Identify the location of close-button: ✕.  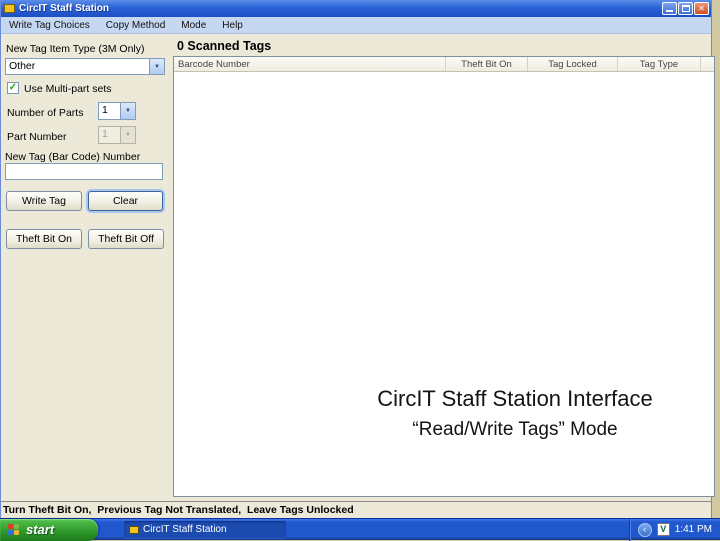
(701, 8).